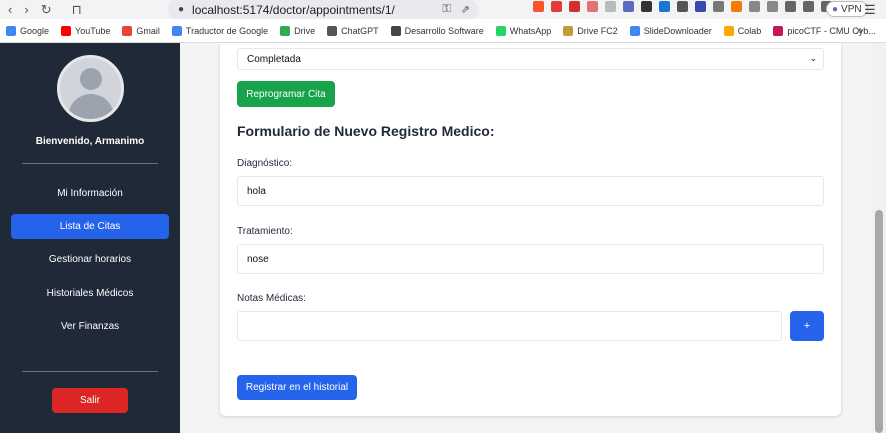 Image resolution: width=886 pixels, height=433 pixels. Describe the element at coordinates (691, 6) in the screenshot. I see `extensions-bar` at that location.